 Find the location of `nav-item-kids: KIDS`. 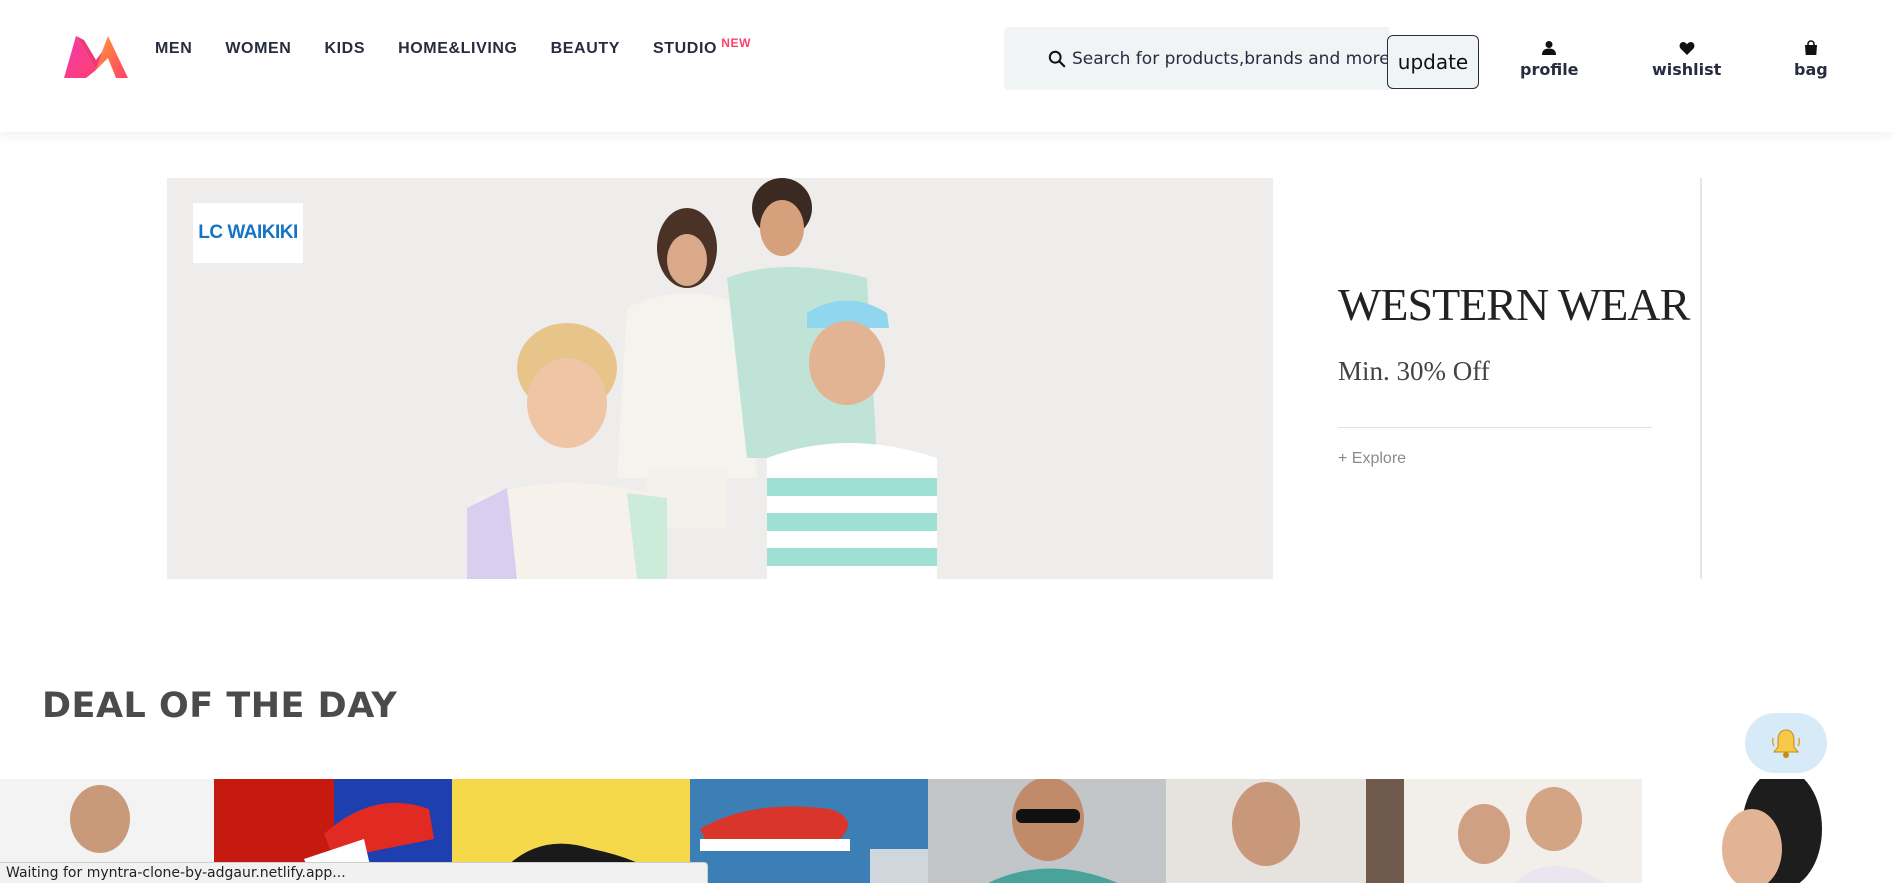

nav-item-kids: KIDS is located at coordinates (344, 49).